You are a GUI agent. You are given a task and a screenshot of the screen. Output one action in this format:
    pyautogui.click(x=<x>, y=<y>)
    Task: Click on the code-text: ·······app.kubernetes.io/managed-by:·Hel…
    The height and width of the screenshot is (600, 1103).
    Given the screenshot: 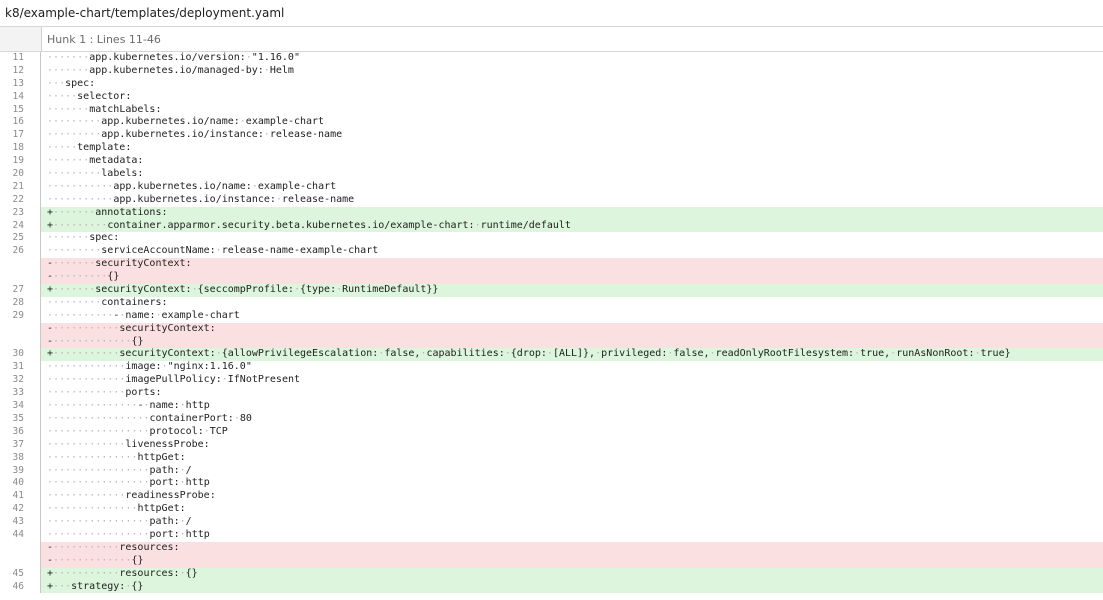 What is the action you would take?
    pyautogui.click(x=170, y=70)
    